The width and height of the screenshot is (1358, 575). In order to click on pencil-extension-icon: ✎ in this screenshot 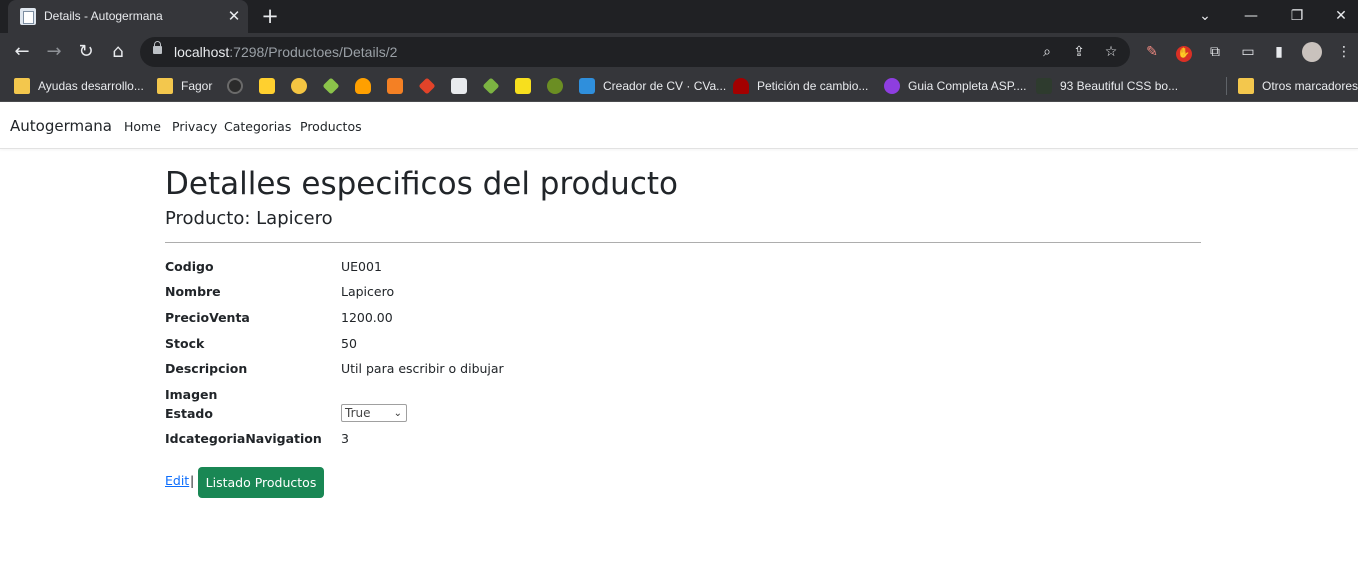, I will do `click(1152, 52)`.